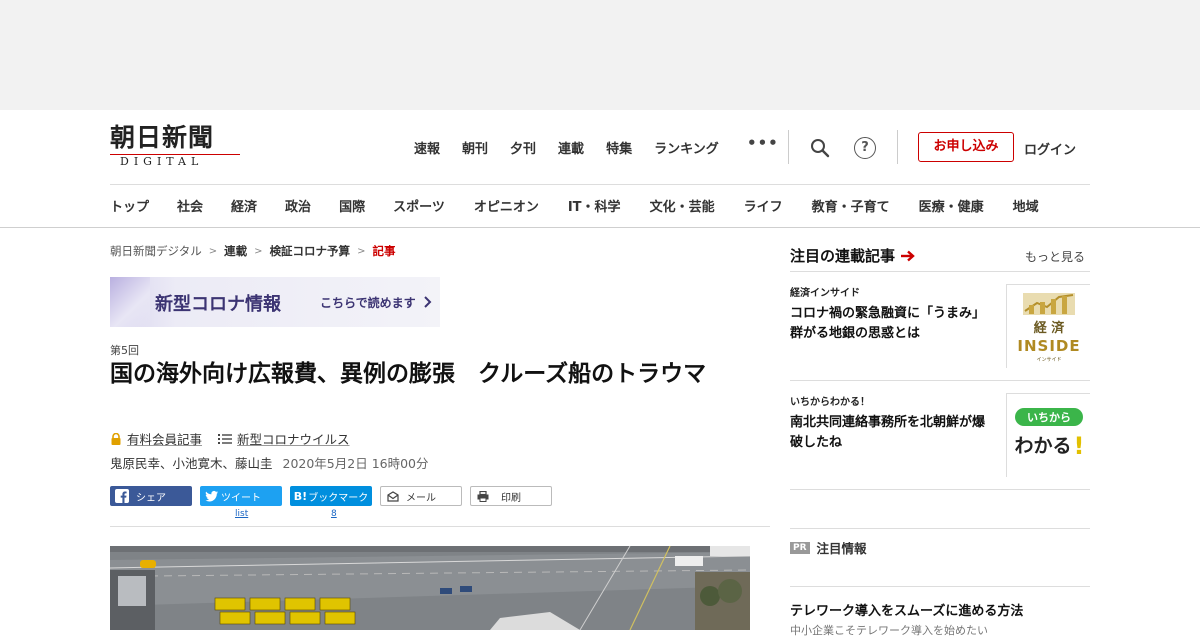 This screenshot has height=638, width=1200. What do you see at coordinates (355, 463) in the screenshot?
I see `publish-date: 2020年5月2日 16時00分` at bounding box center [355, 463].